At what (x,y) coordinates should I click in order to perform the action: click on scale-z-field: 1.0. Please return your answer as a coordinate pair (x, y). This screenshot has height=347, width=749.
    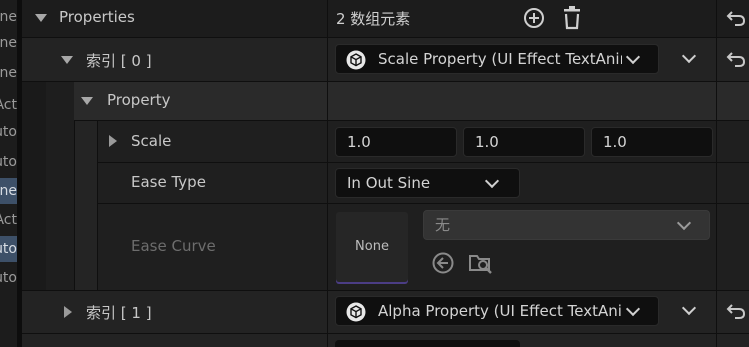
    Looking at the image, I should click on (652, 142).